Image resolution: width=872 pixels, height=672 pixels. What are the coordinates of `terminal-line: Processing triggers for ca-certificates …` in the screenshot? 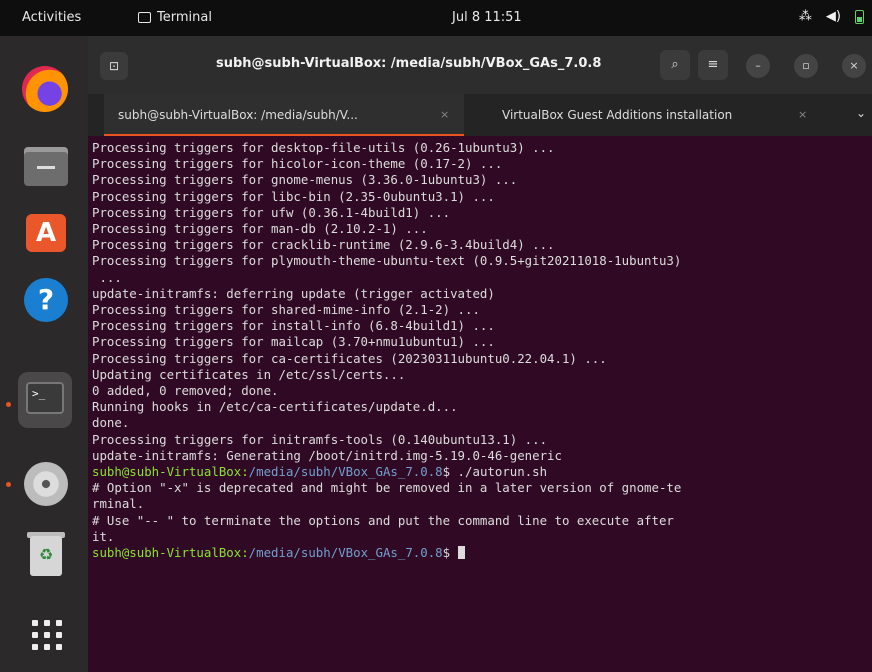 It's located at (349, 358).